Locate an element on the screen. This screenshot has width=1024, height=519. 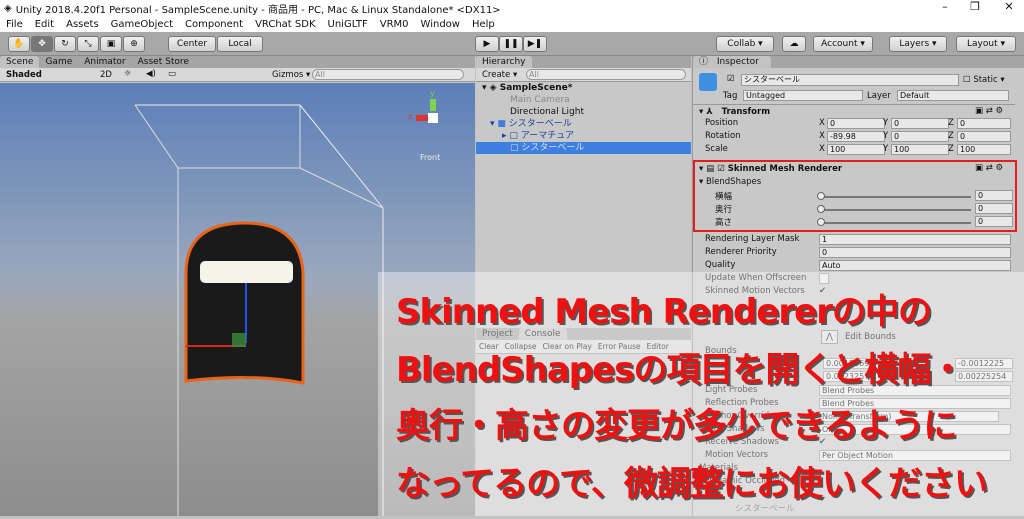
tab-hierarchy: Hierarchy is located at coordinates (504, 62).